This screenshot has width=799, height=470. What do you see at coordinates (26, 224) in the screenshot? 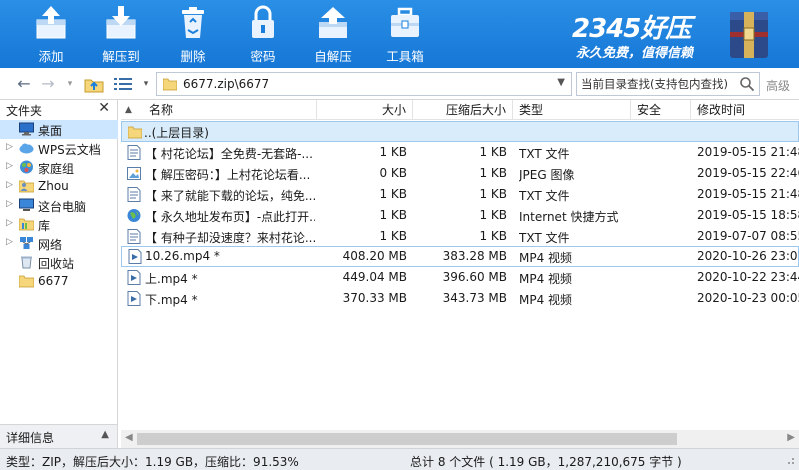
I see `library-icon` at bounding box center [26, 224].